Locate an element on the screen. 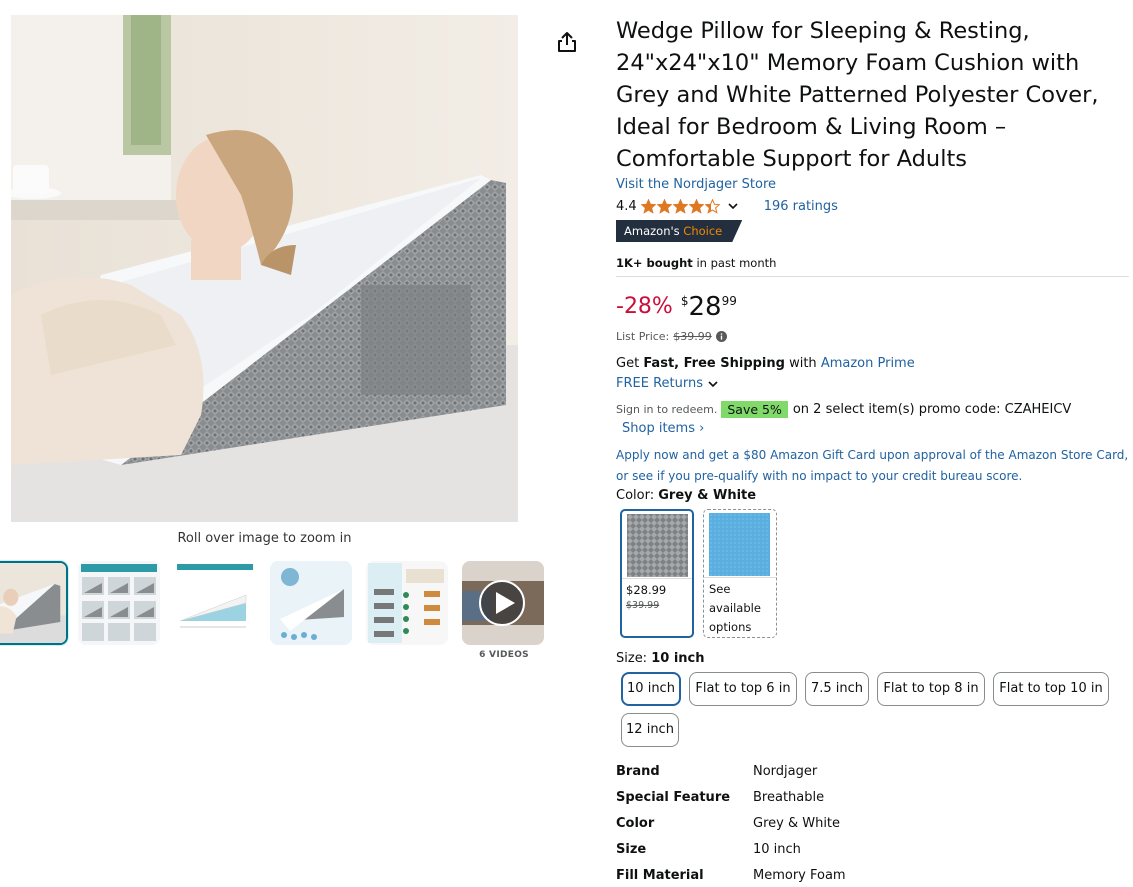  info-icon is located at coordinates (721, 336).